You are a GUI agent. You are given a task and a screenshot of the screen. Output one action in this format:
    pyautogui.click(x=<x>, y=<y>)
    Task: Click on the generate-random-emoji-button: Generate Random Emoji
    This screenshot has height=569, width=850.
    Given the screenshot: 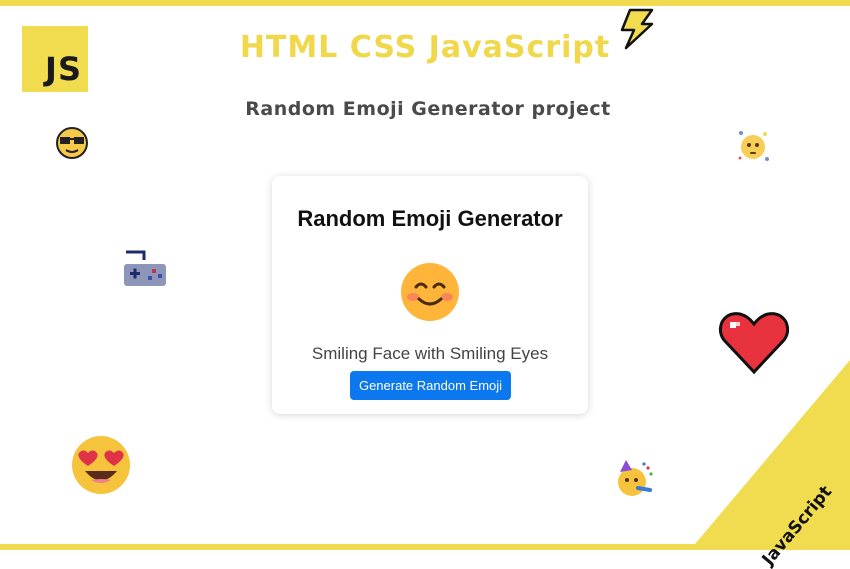 What is the action you would take?
    pyautogui.click(x=430, y=385)
    